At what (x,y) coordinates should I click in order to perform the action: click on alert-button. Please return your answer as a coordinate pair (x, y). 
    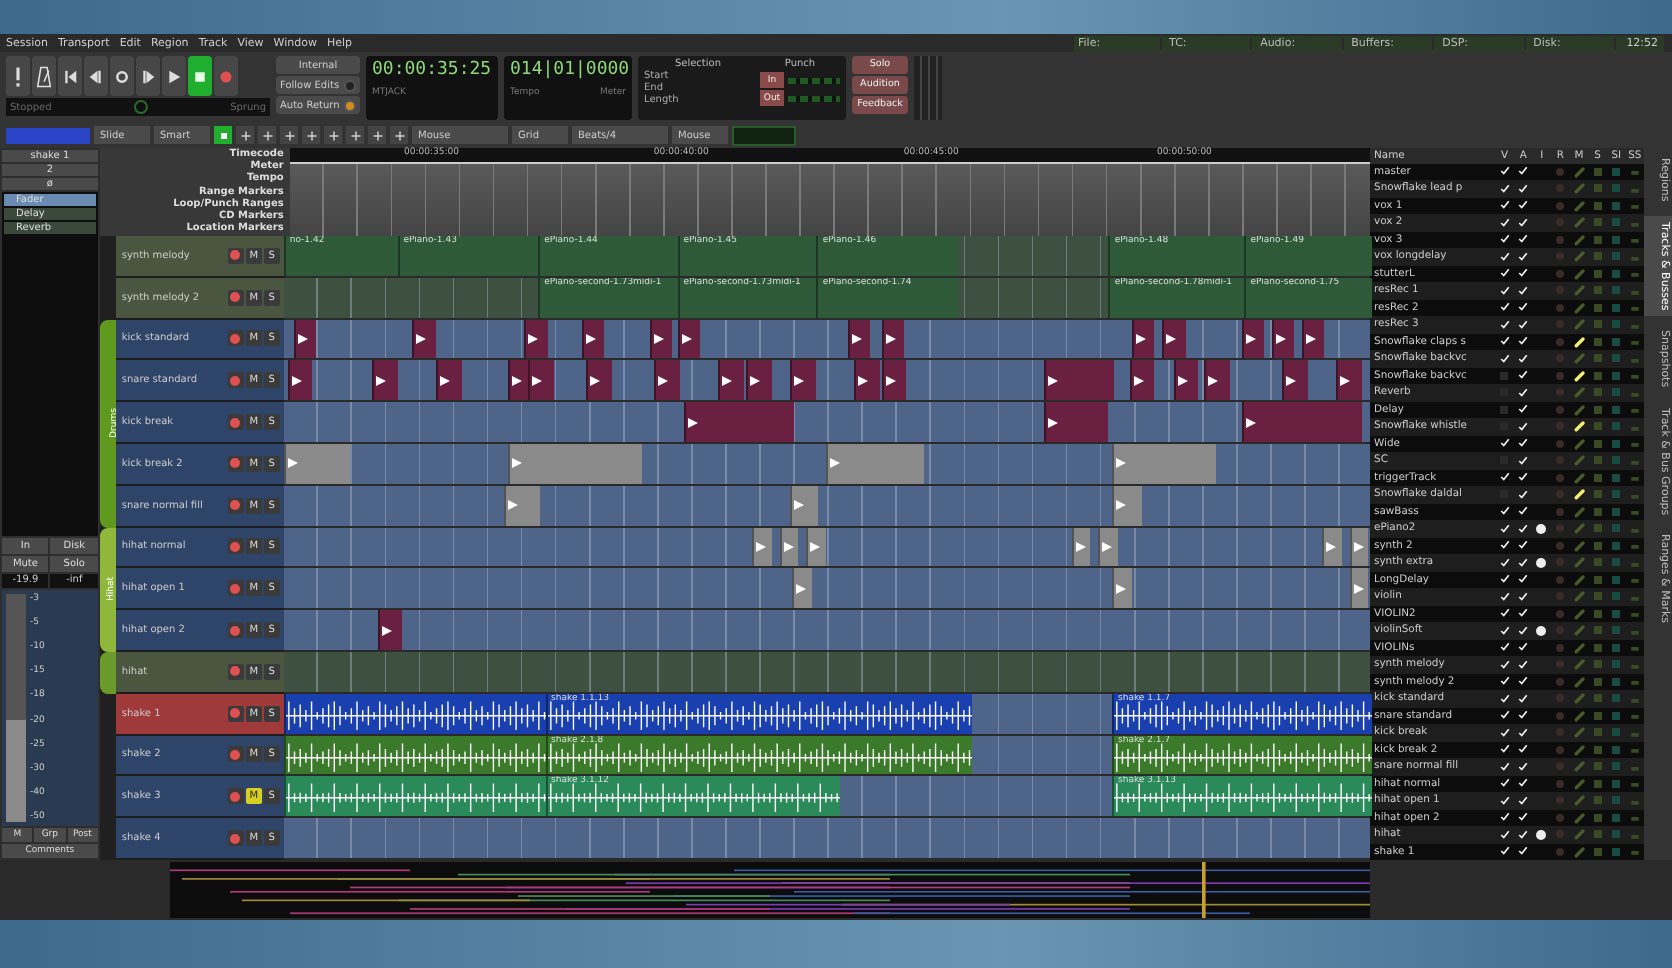
    Looking at the image, I should click on (18, 76).